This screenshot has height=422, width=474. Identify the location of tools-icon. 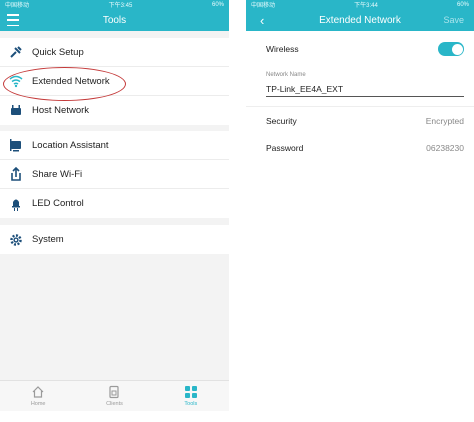
(190, 392).